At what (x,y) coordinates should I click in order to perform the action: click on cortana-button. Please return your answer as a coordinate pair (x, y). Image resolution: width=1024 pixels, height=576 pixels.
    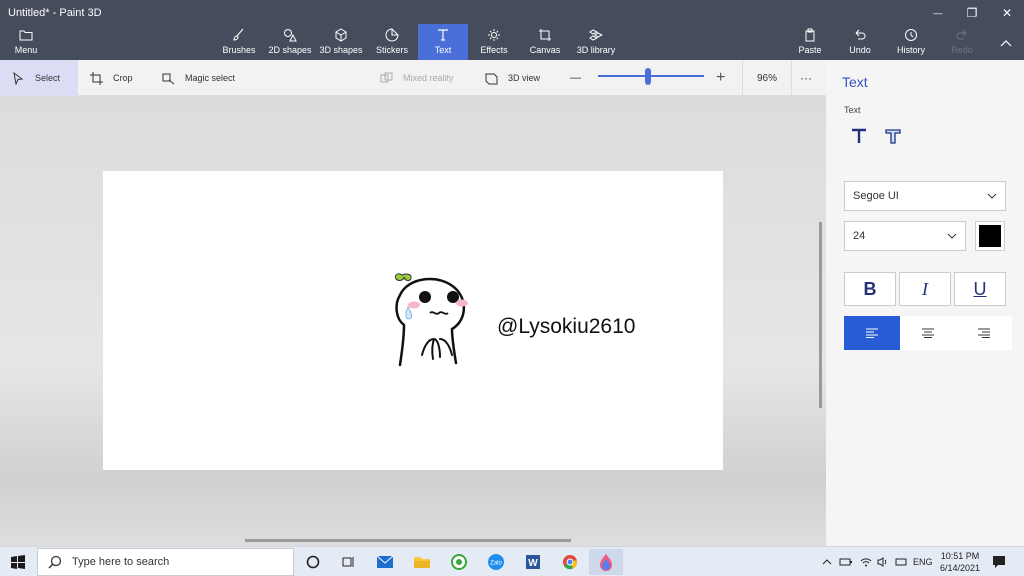
    Looking at the image, I should click on (313, 562).